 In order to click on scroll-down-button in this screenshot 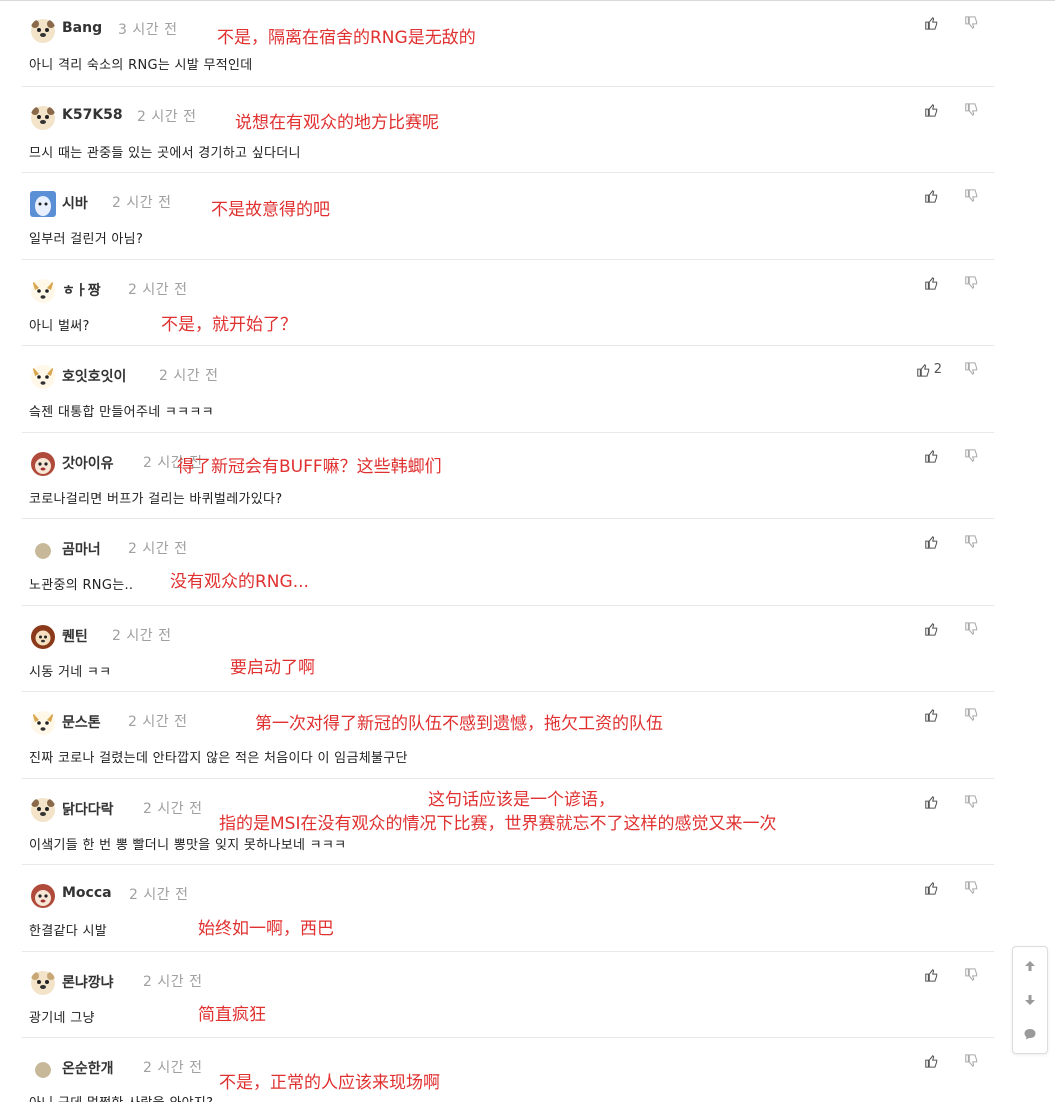, I will do `click(1030, 1000)`.